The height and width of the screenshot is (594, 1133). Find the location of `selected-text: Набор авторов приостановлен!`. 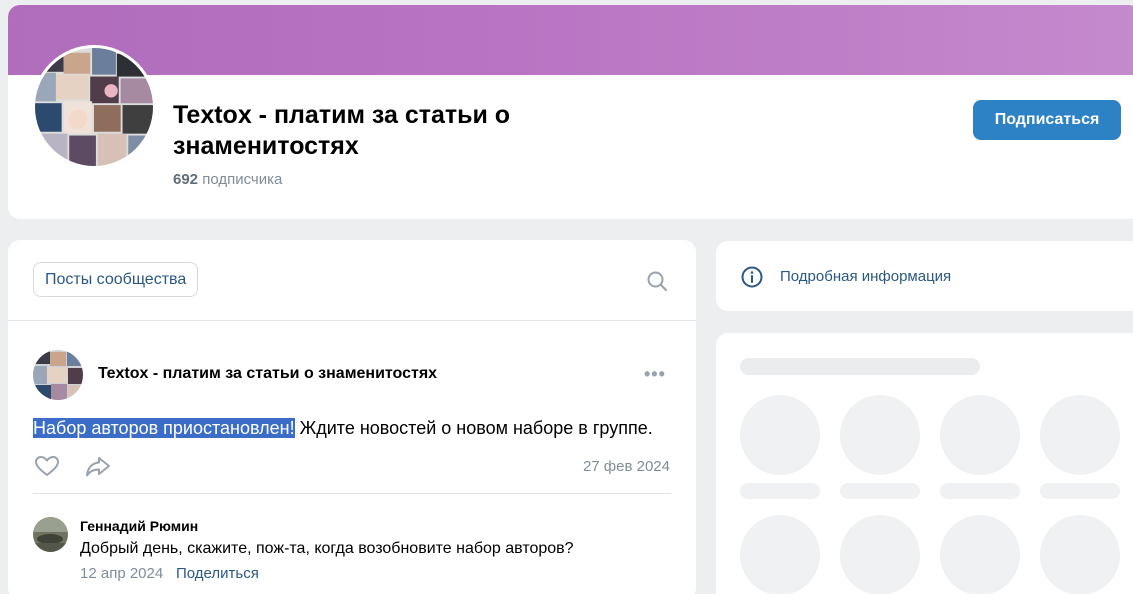

selected-text: Набор авторов приостановлен! is located at coordinates (164, 428).